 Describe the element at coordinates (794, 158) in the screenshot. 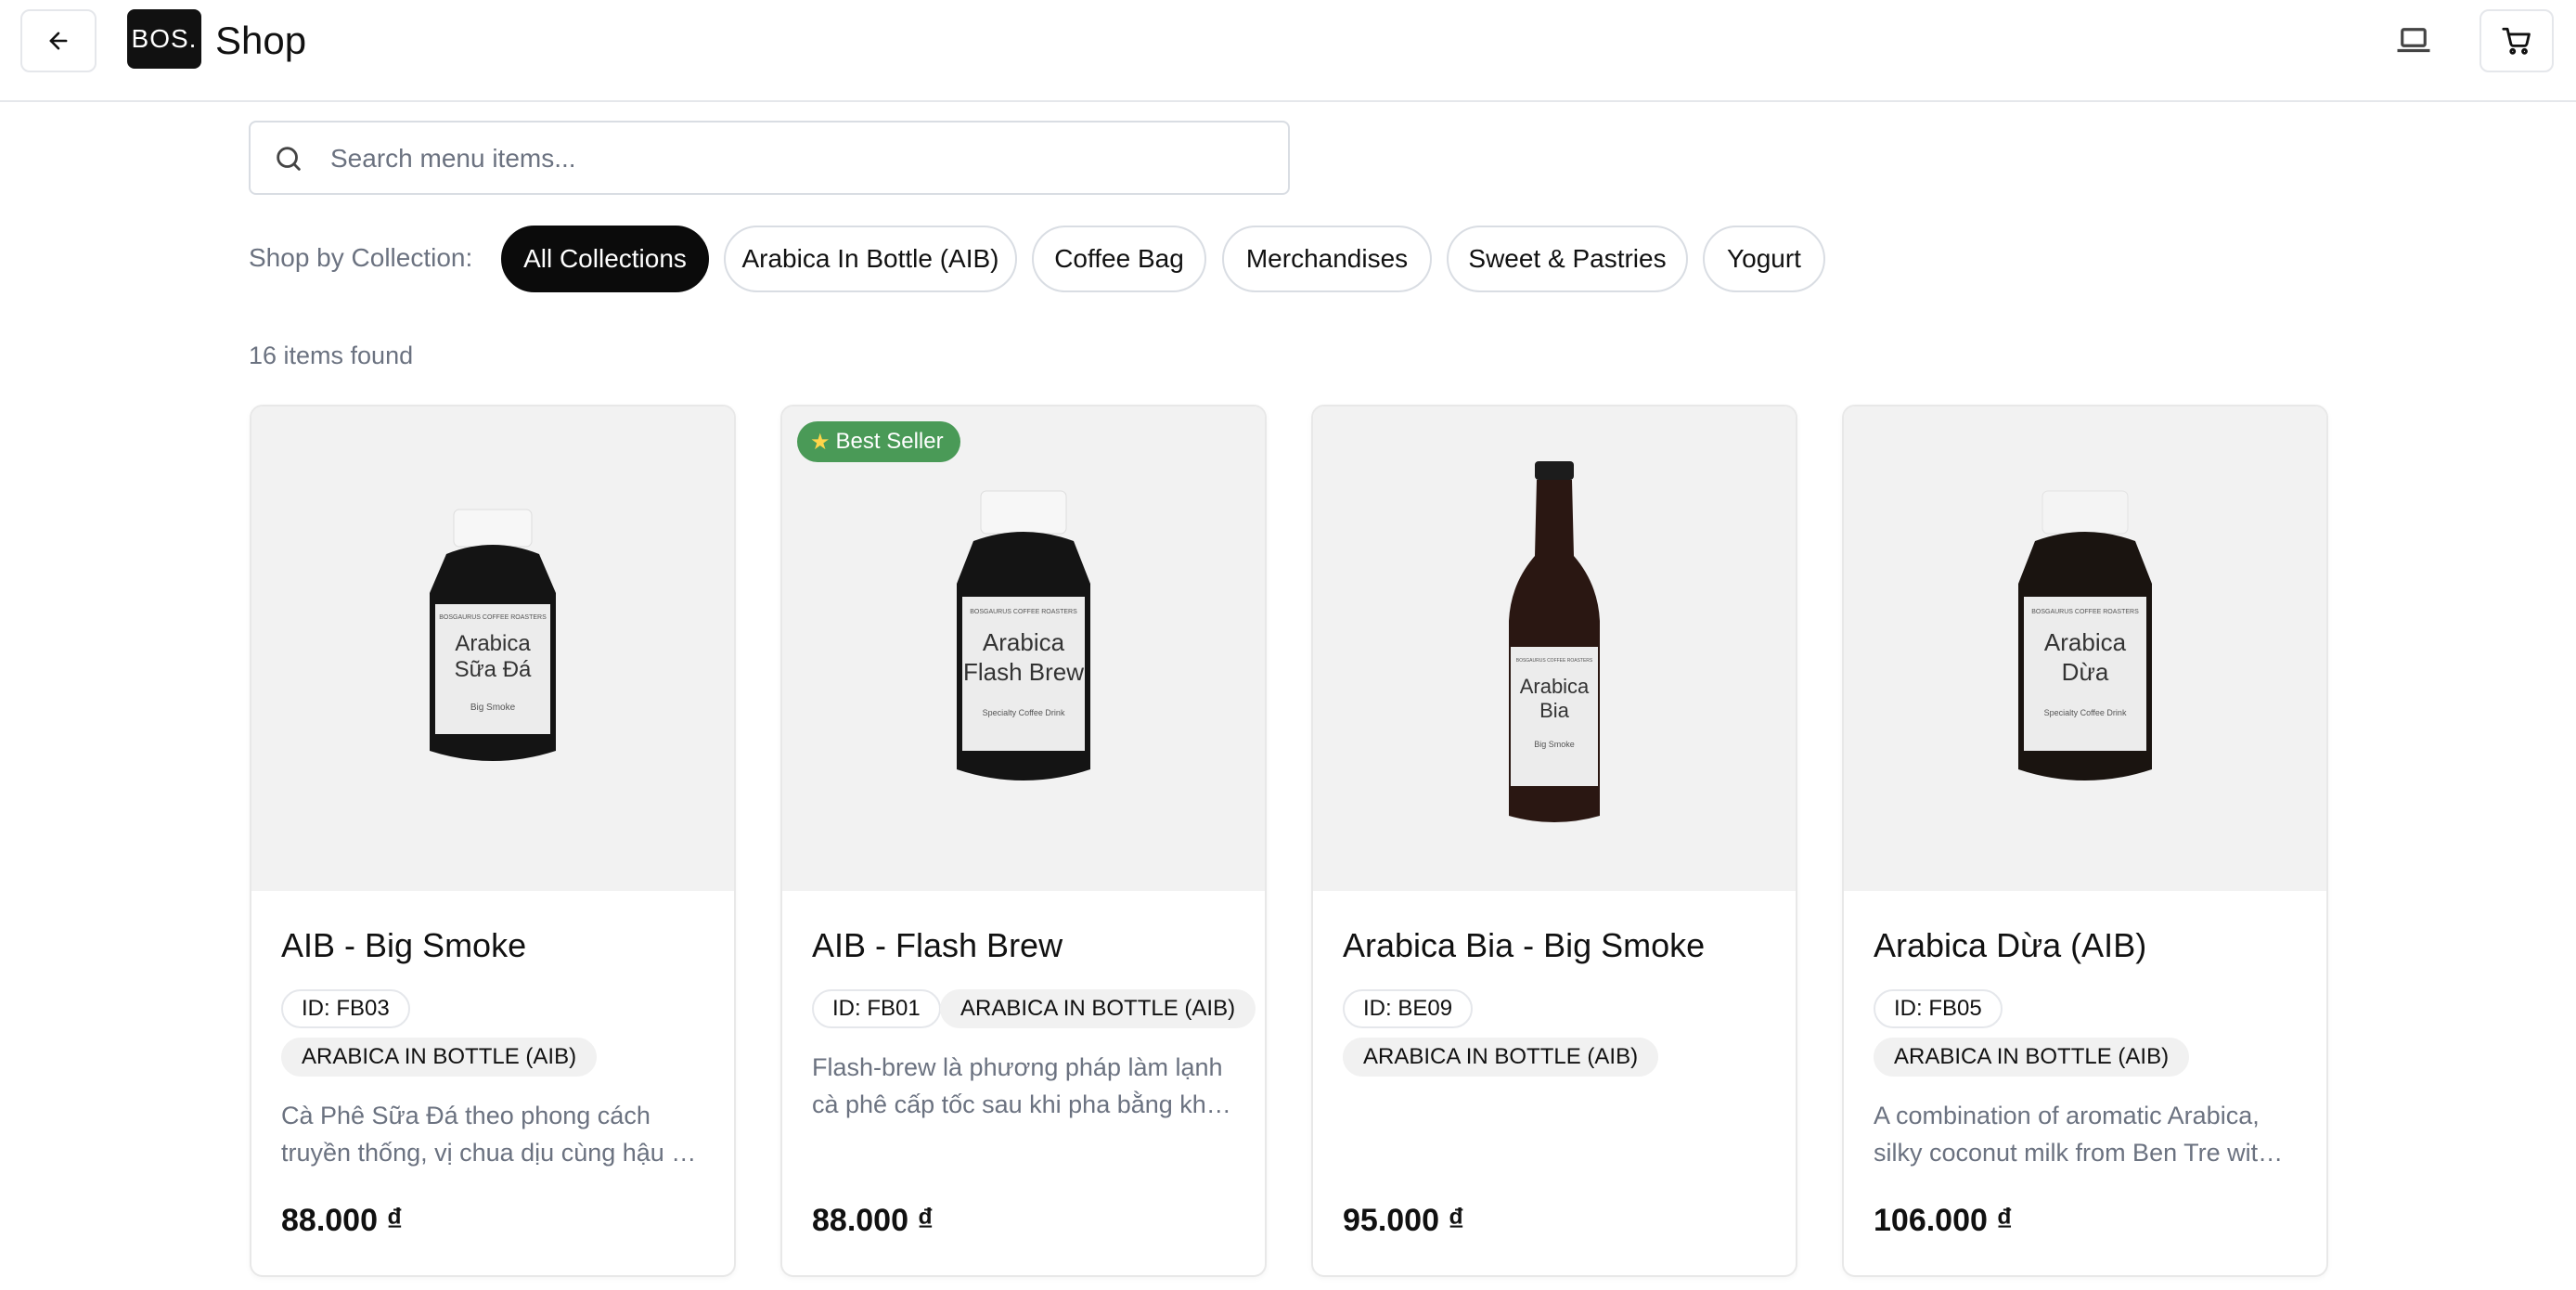

I see `search-input` at that location.